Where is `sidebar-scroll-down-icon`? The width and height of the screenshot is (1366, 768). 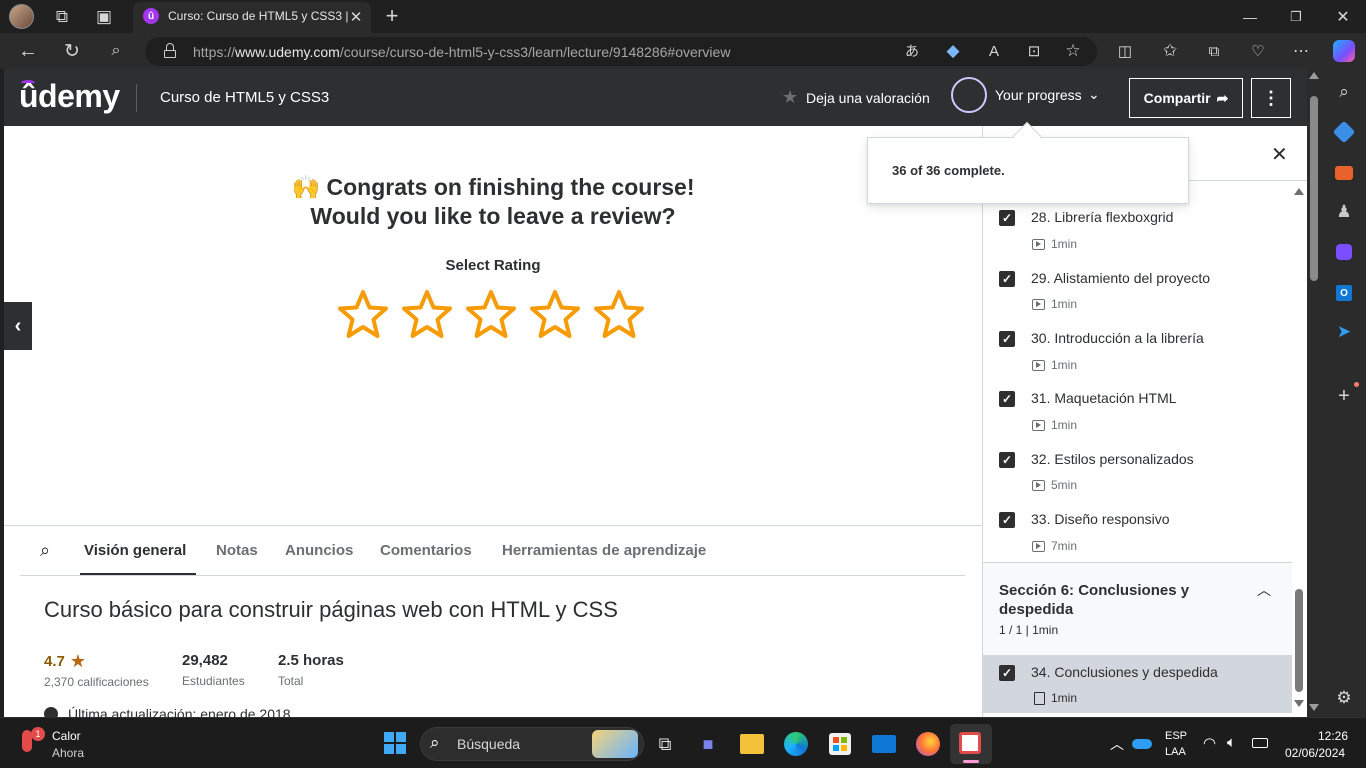
sidebar-scroll-down-icon is located at coordinates (1299, 703).